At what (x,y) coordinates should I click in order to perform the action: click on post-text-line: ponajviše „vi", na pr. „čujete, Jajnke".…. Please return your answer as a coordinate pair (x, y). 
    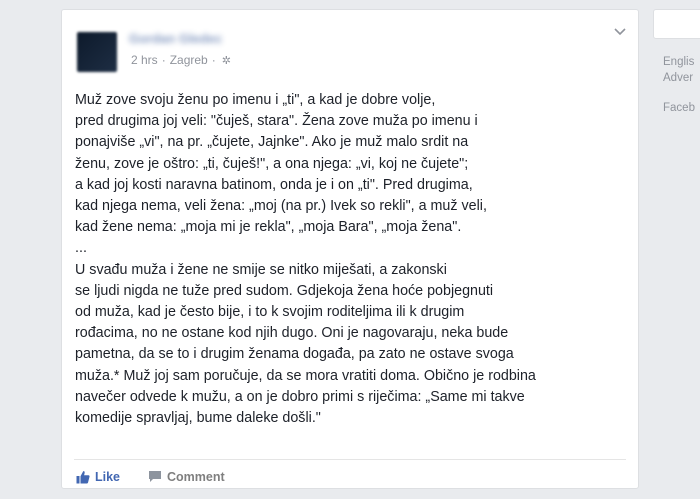
    Looking at the image, I should click on (272, 142).